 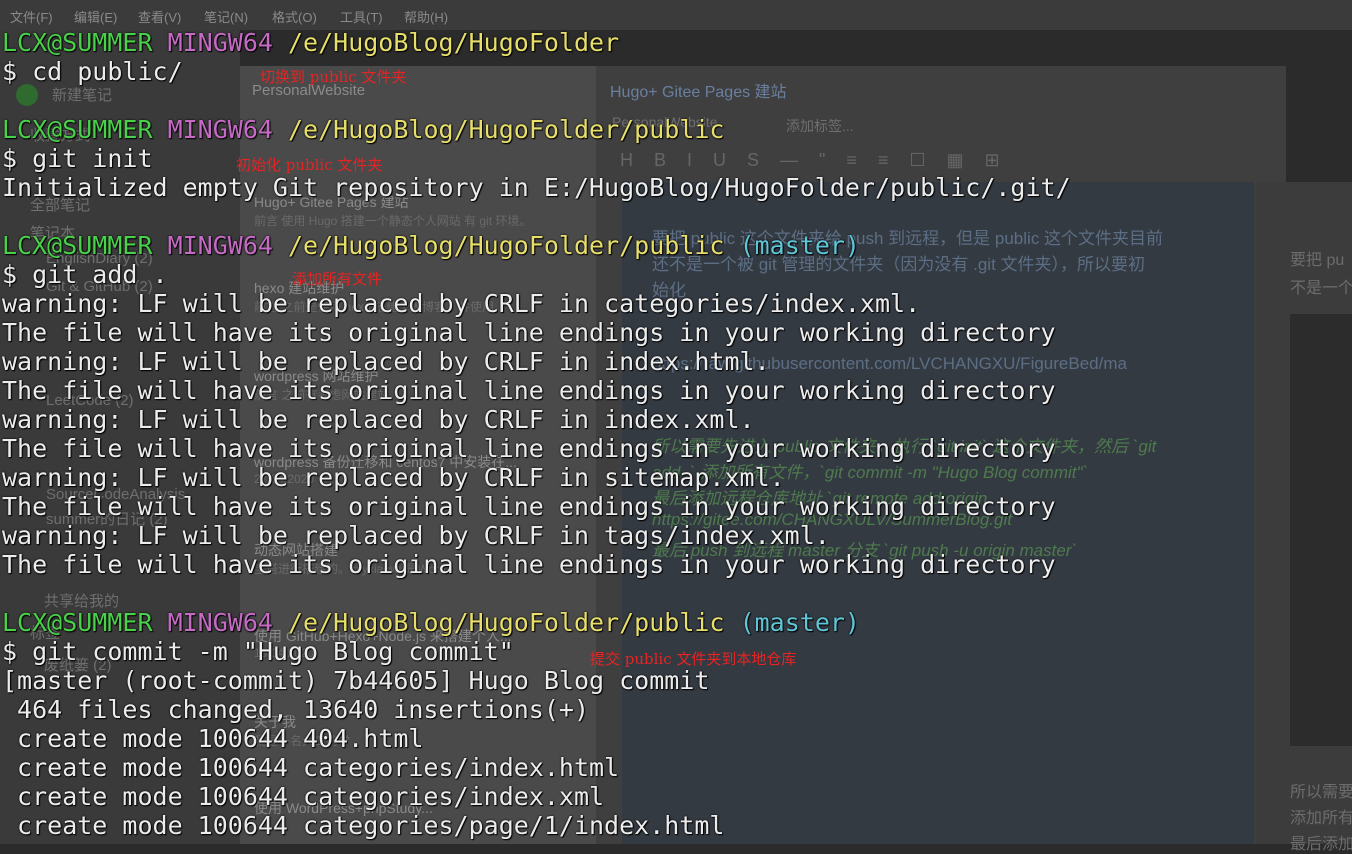 What do you see at coordinates (693, 659) in the screenshot?
I see `annotation-commit: 提交 public 文件夹到本地仓库` at bounding box center [693, 659].